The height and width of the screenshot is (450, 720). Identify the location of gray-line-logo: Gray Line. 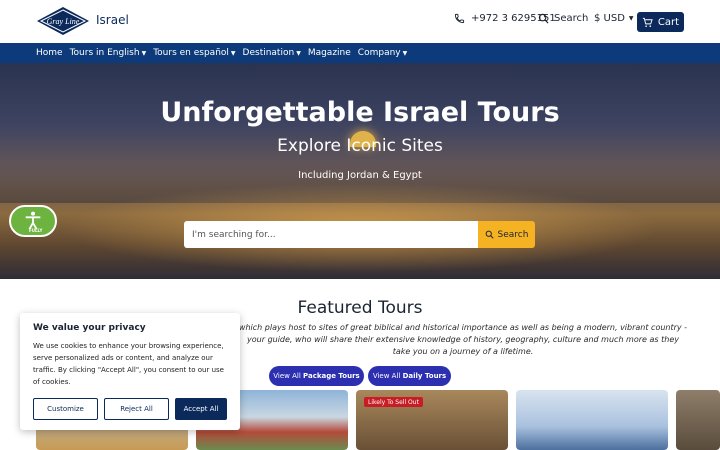
(63, 21).